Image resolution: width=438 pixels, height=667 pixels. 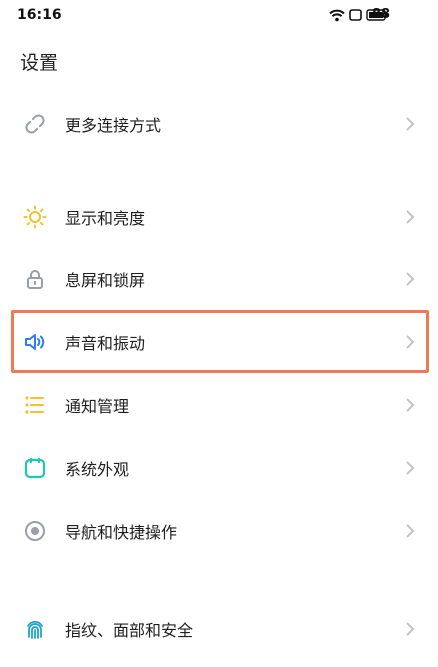 What do you see at coordinates (220, 341) in the screenshot?
I see `highlight-box` at bounding box center [220, 341].